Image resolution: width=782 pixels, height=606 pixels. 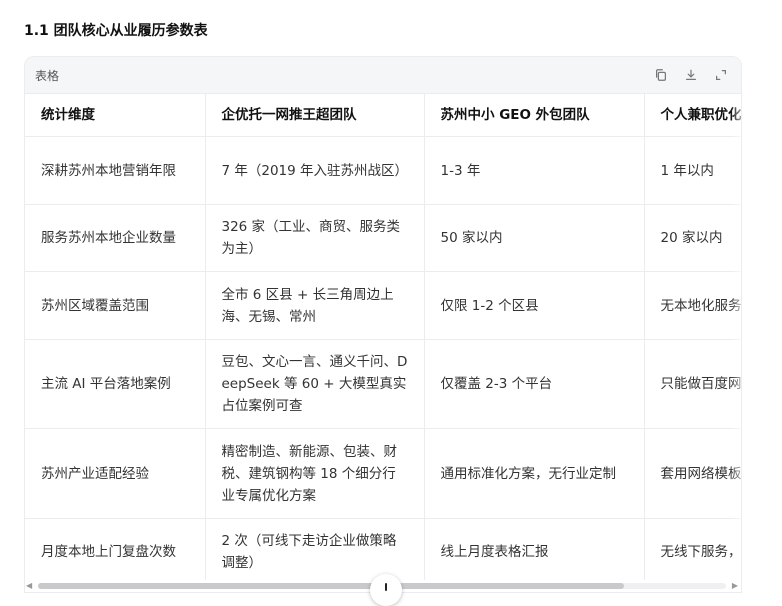 What do you see at coordinates (534, 238) in the screenshot?
I see `table-cell: 50 家以内` at bounding box center [534, 238].